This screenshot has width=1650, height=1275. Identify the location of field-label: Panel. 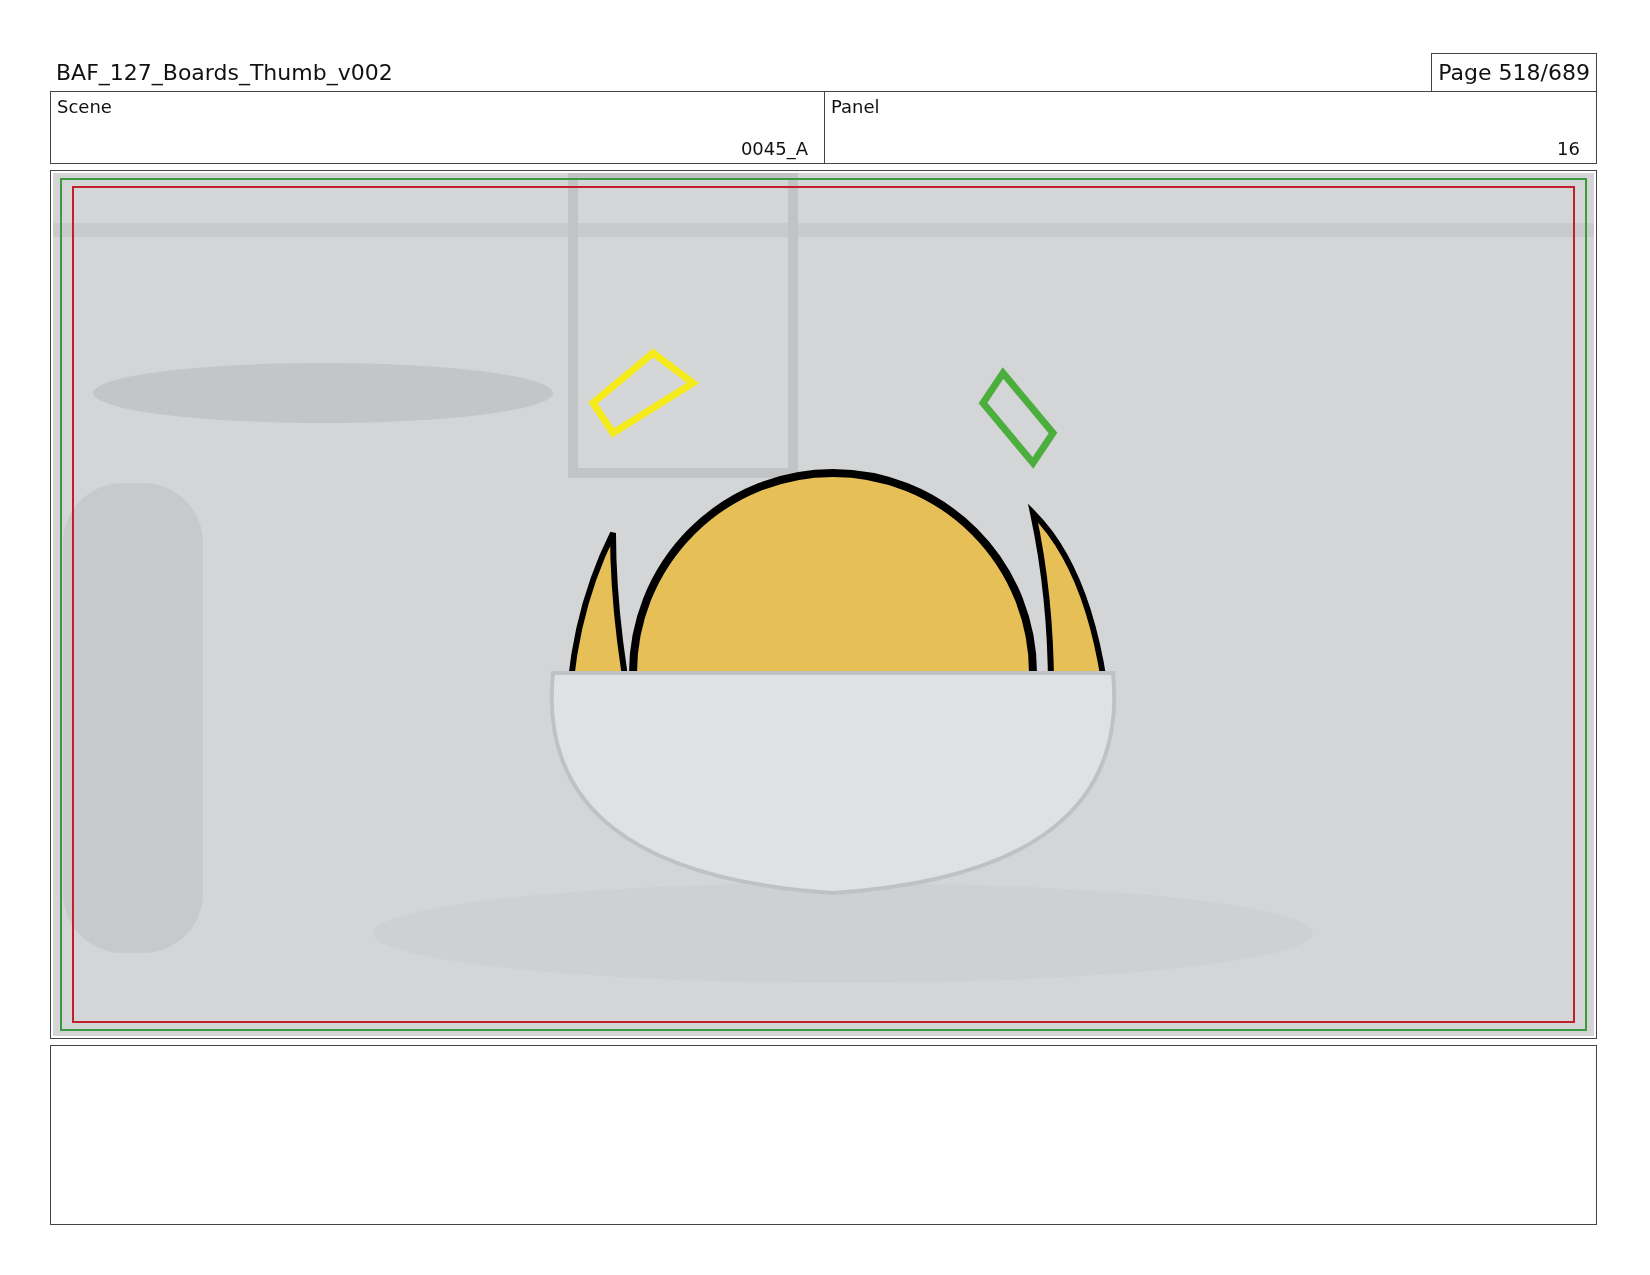
(856, 106).